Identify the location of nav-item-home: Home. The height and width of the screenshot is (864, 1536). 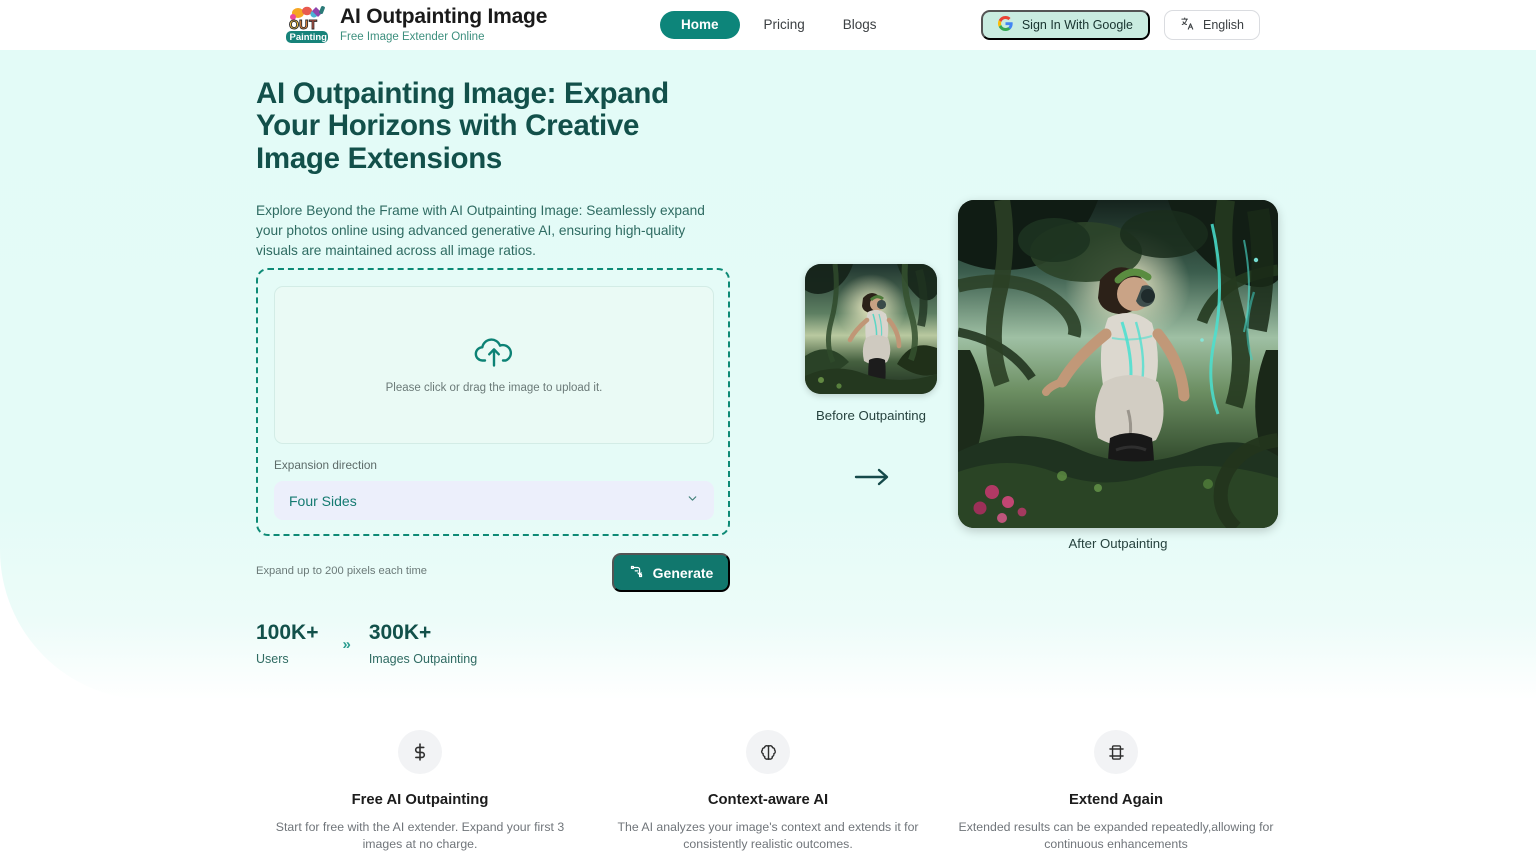
(700, 25).